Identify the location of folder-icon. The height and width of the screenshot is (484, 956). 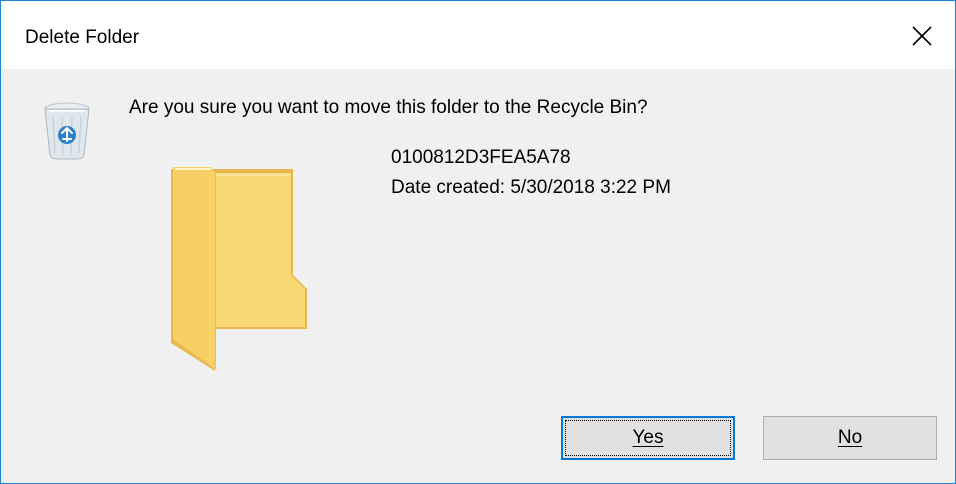
(239, 269).